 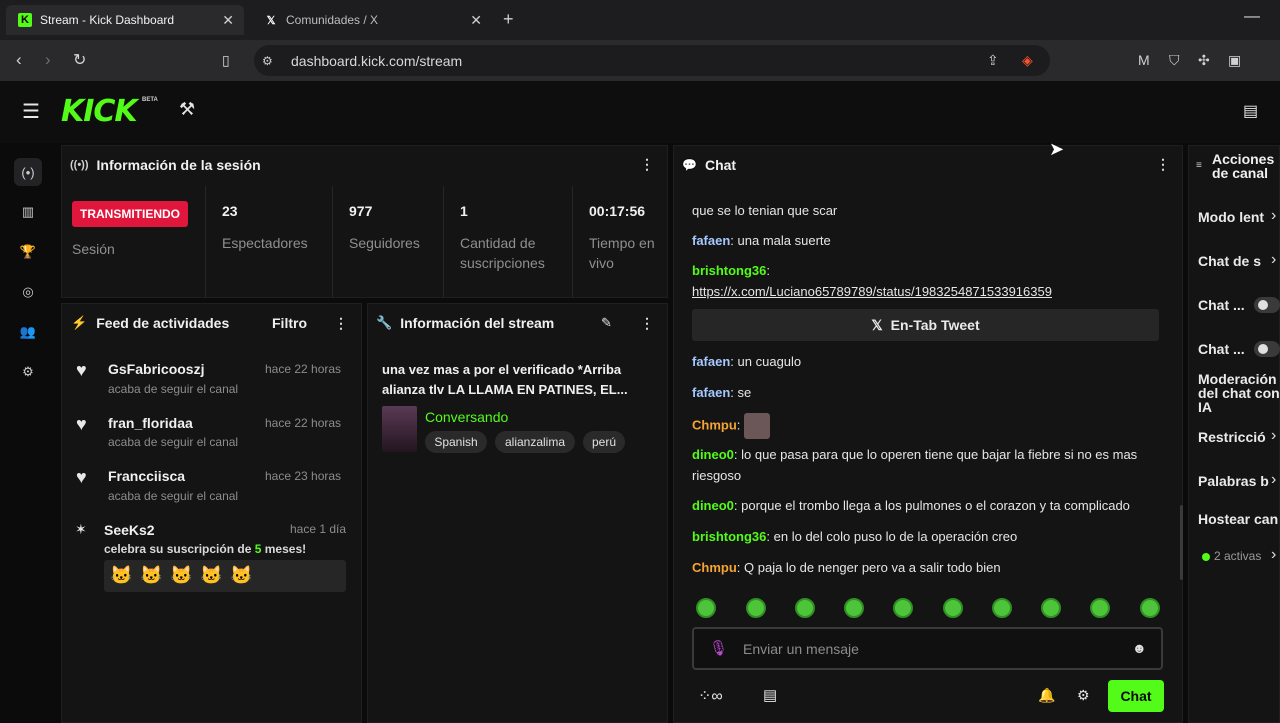 I want to click on chat-message: fafaen: un cuagulo, so click(x=747, y=361).